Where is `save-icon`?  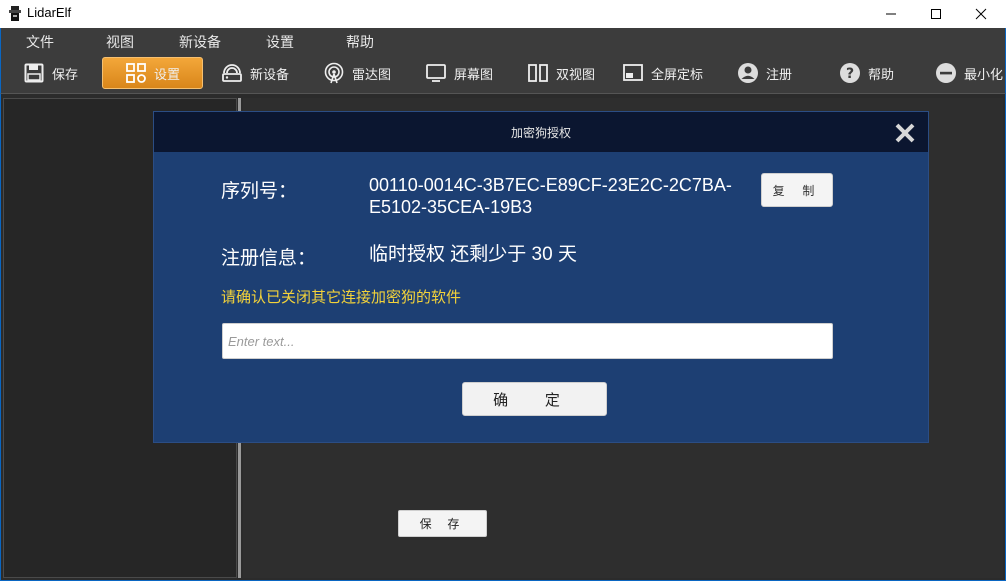 save-icon is located at coordinates (34, 73).